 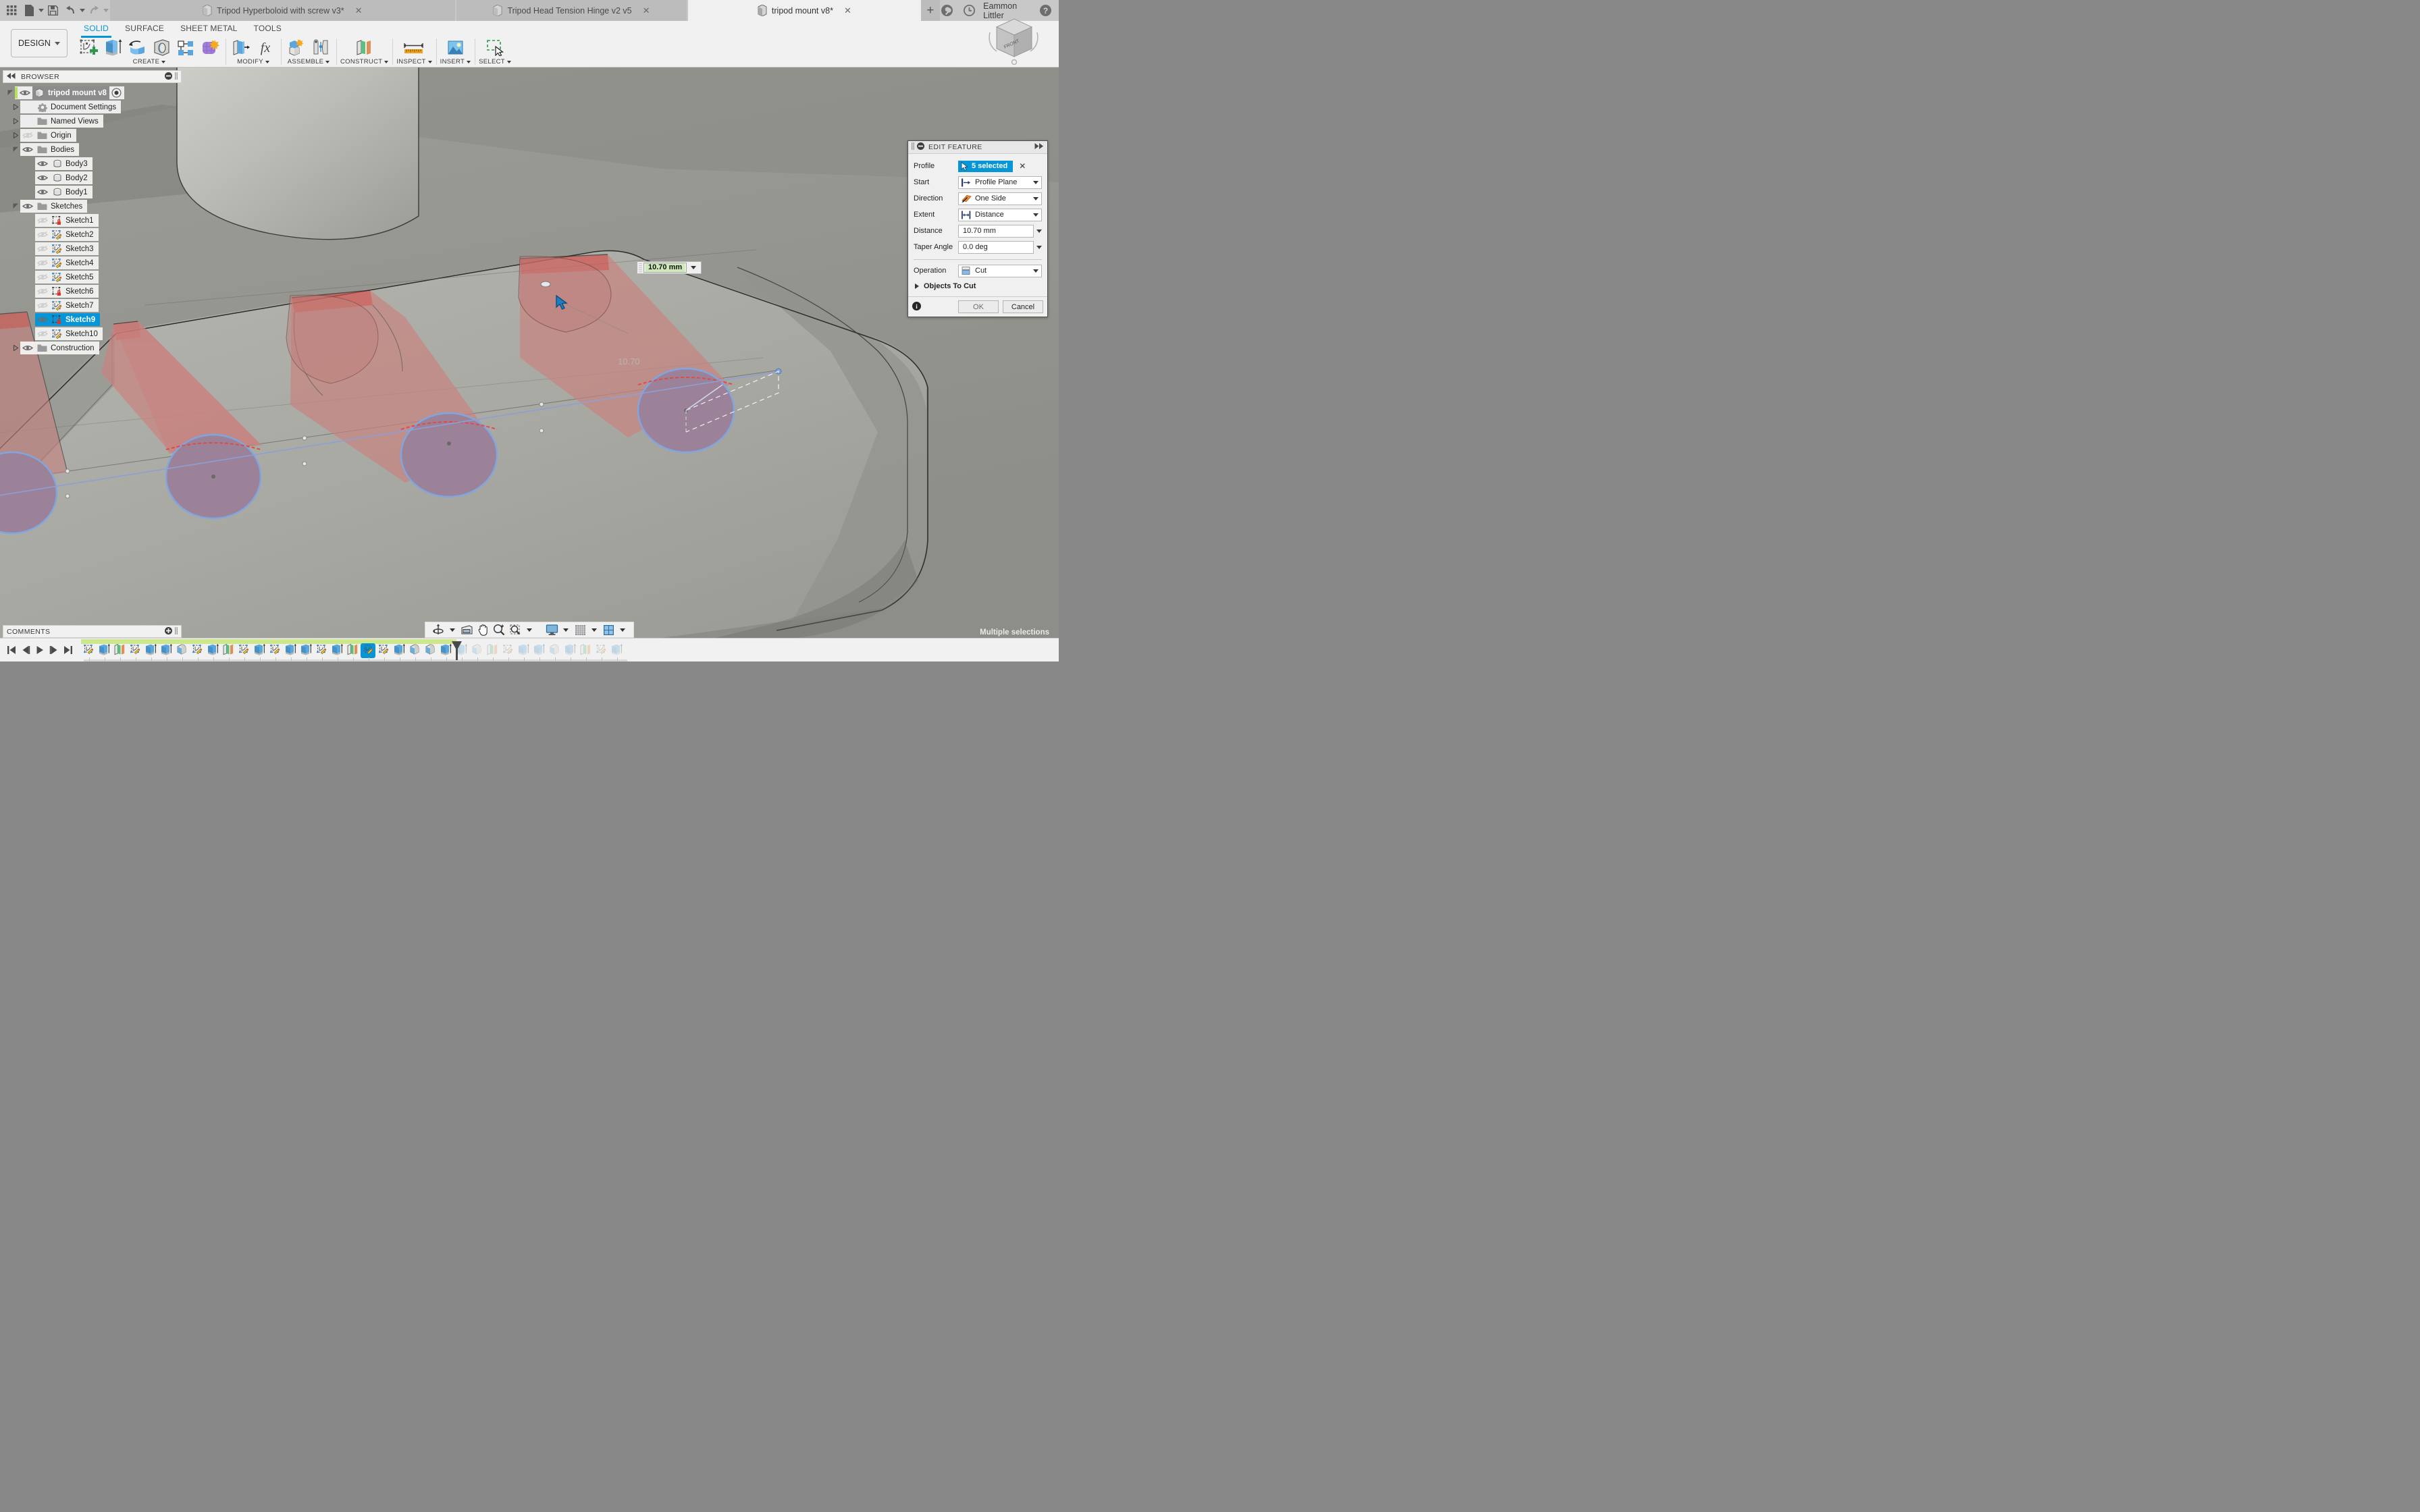 What do you see at coordinates (466, 629) in the screenshot?
I see `look-at-icon` at bounding box center [466, 629].